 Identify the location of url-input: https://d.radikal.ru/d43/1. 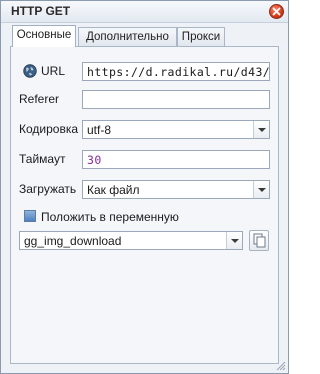
(176, 71).